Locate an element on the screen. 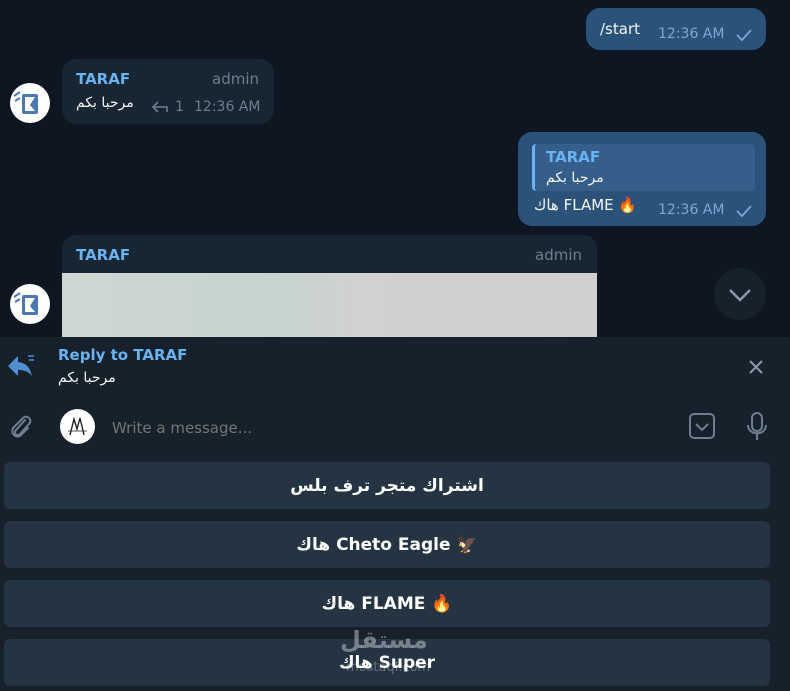 The image size is (790, 691). quoted-text: مرحبا بكم is located at coordinates (575, 178).